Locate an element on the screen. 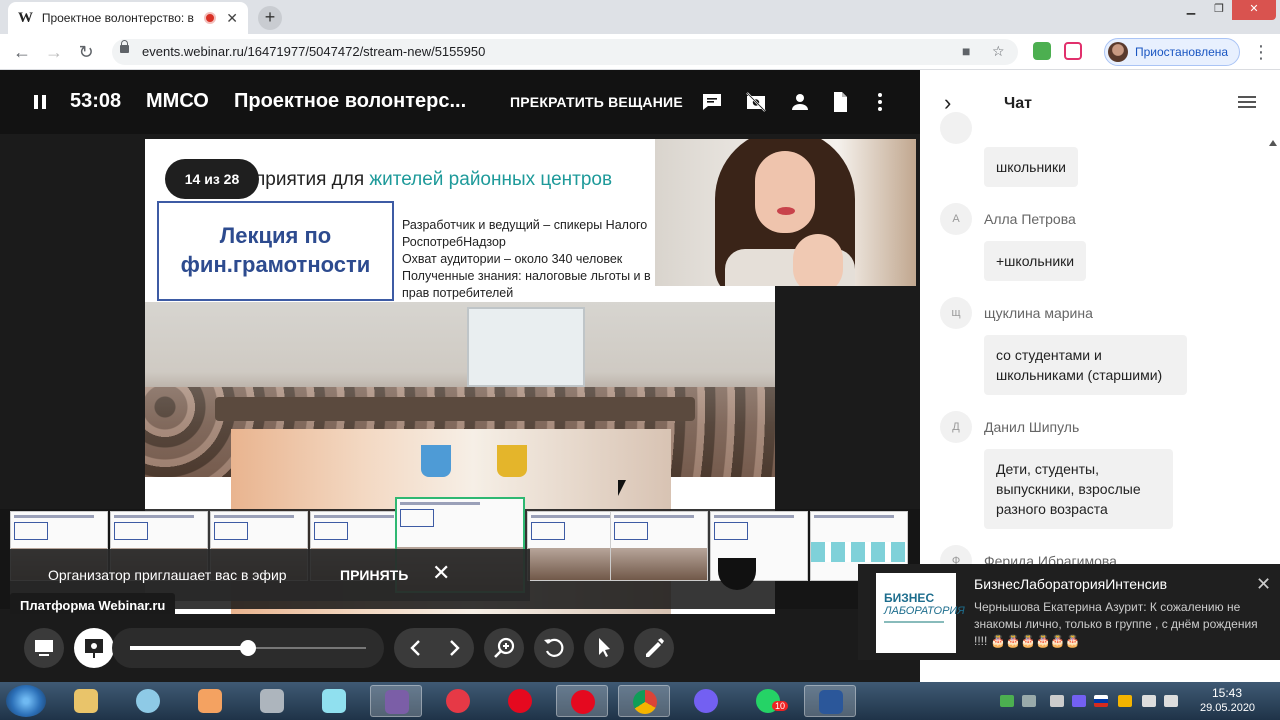 This screenshot has height=720, width=1280. chat-menu-icon is located at coordinates (1247, 103).